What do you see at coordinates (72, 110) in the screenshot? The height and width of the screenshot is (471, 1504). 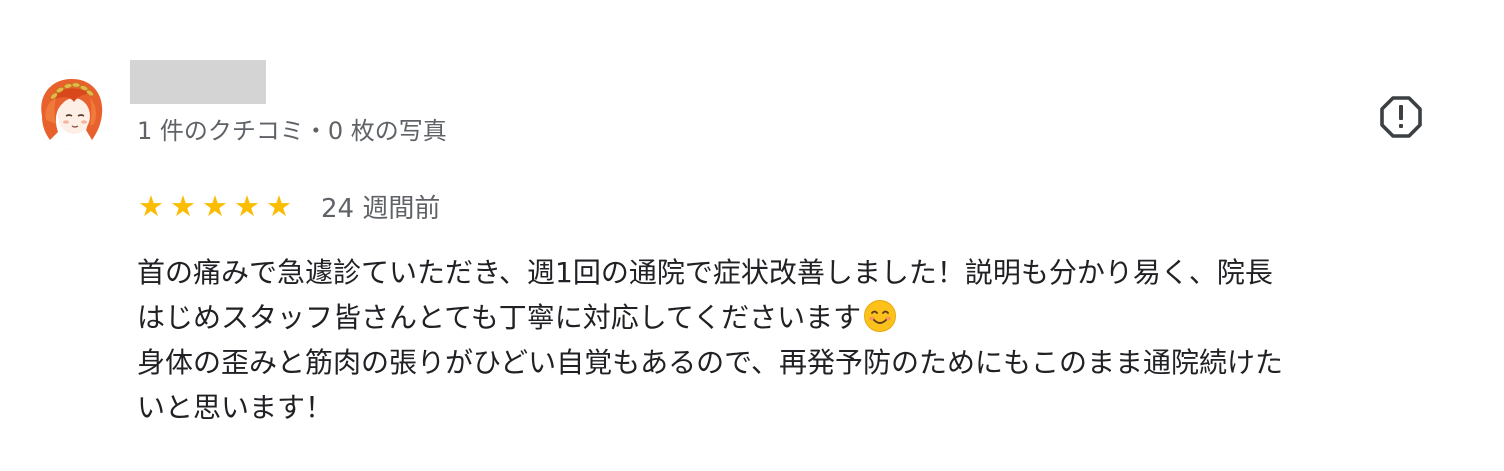 I see `reviewer-avatar` at bounding box center [72, 110].